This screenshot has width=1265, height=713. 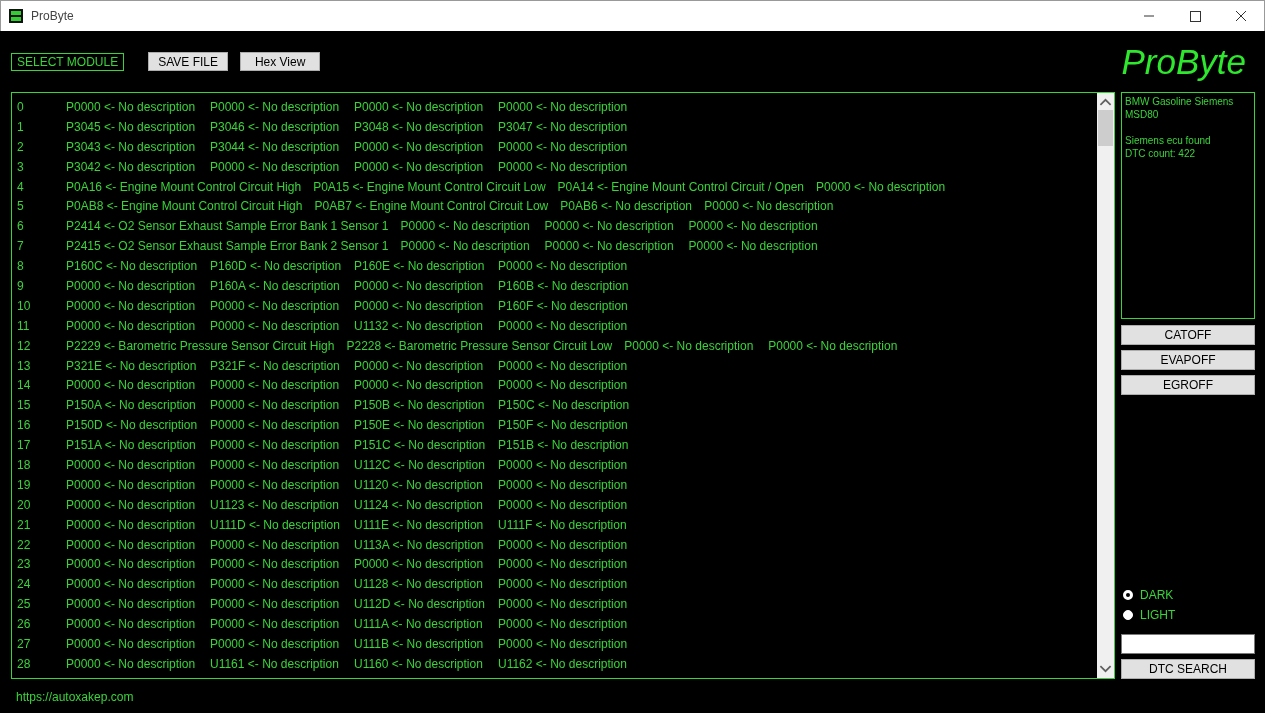 I want to click on select-module-button: SELECT MODULE, so click(x=68, y=61).